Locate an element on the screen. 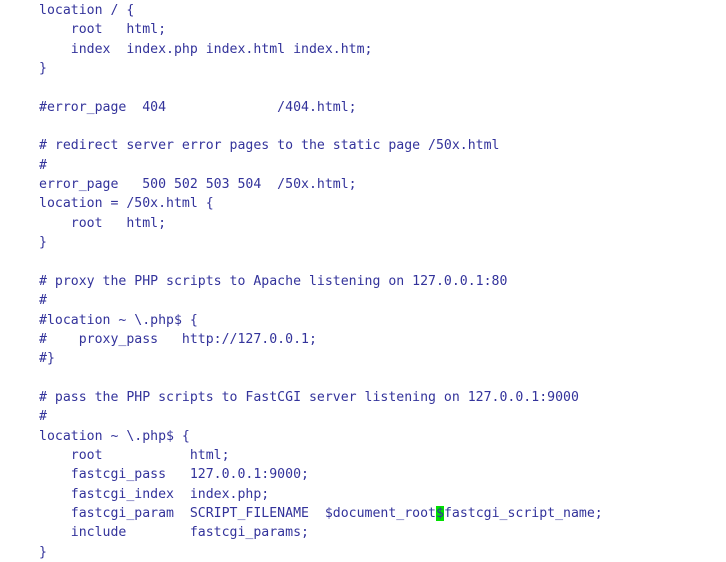 This screenshot has width=726, height=562. code-line: error_page 500 502 503 504 /50x.html; is located at coordinates (321, 184).